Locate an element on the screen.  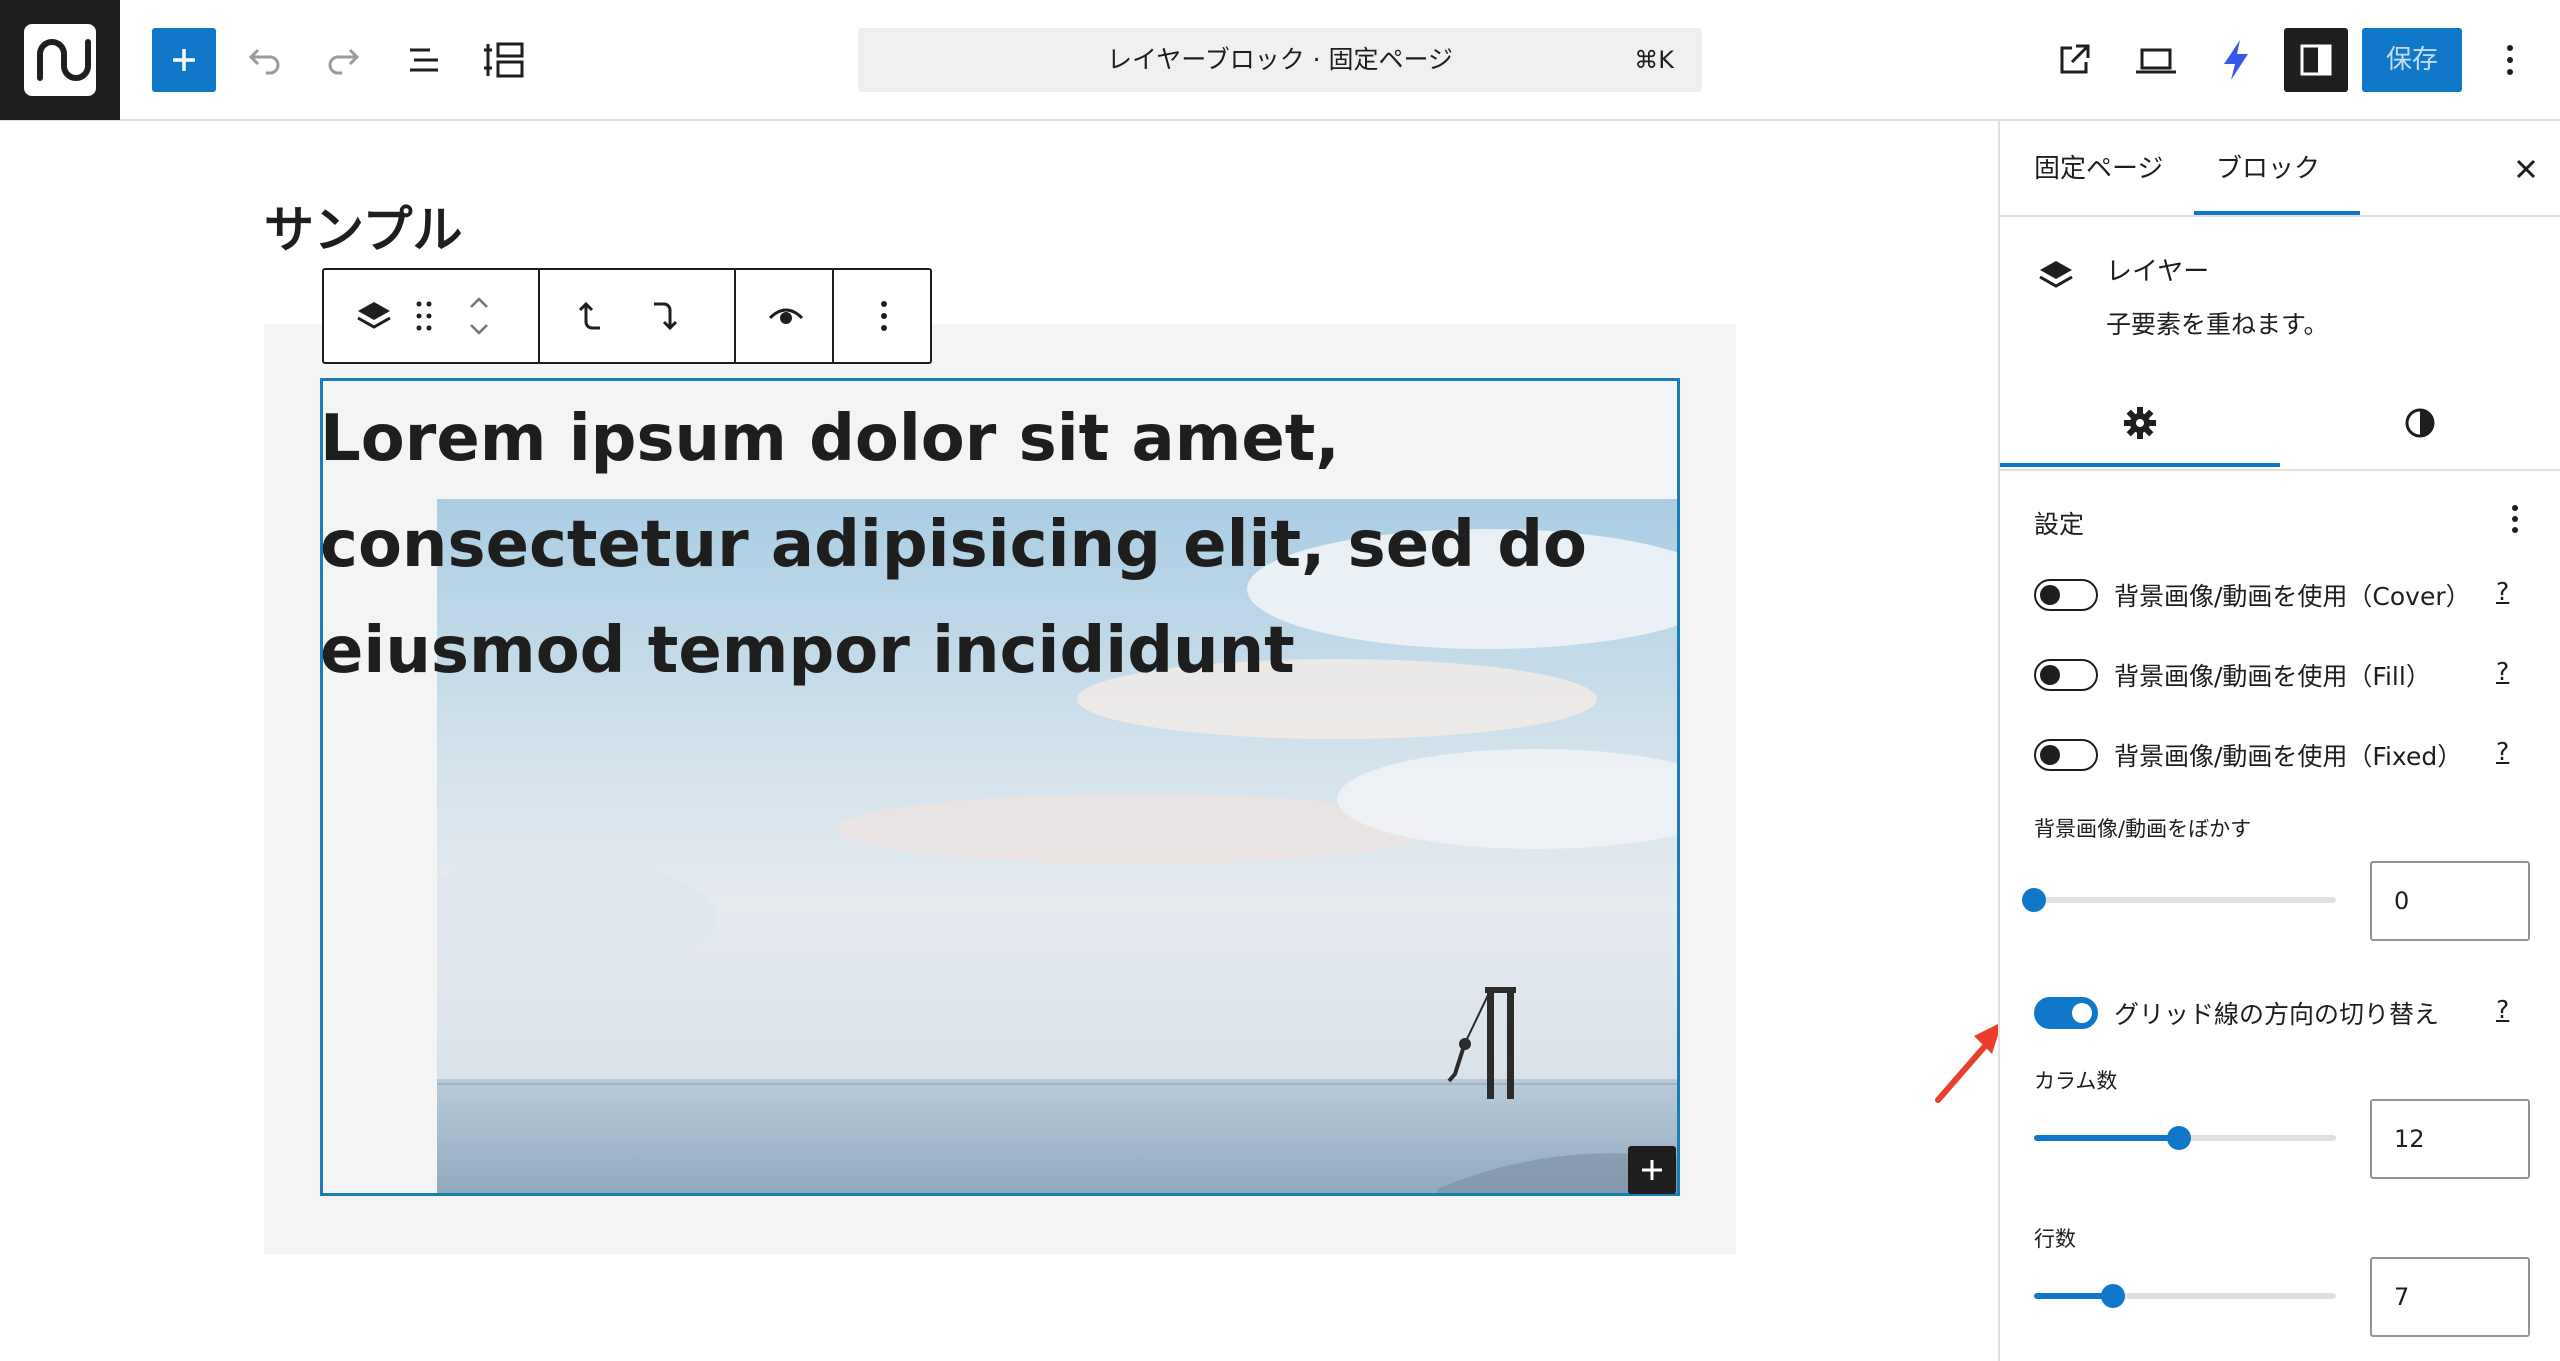
logo-icon is located at coordinates (60, 60).